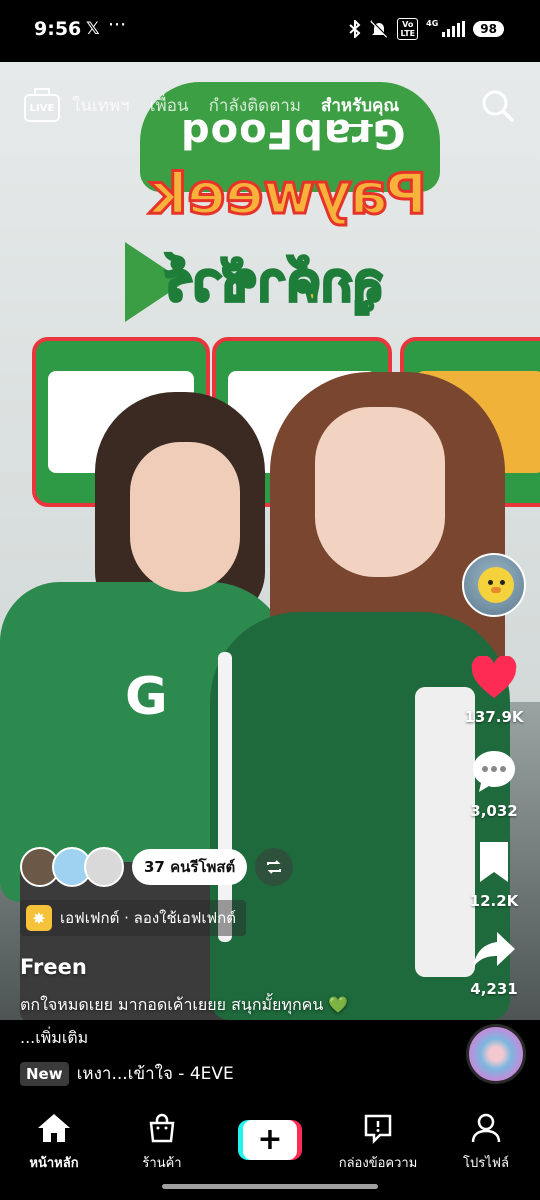  Describe the element at coordinates (93, 29) in the screenshot. I see `x-app-icon: 𝕏` at that location.